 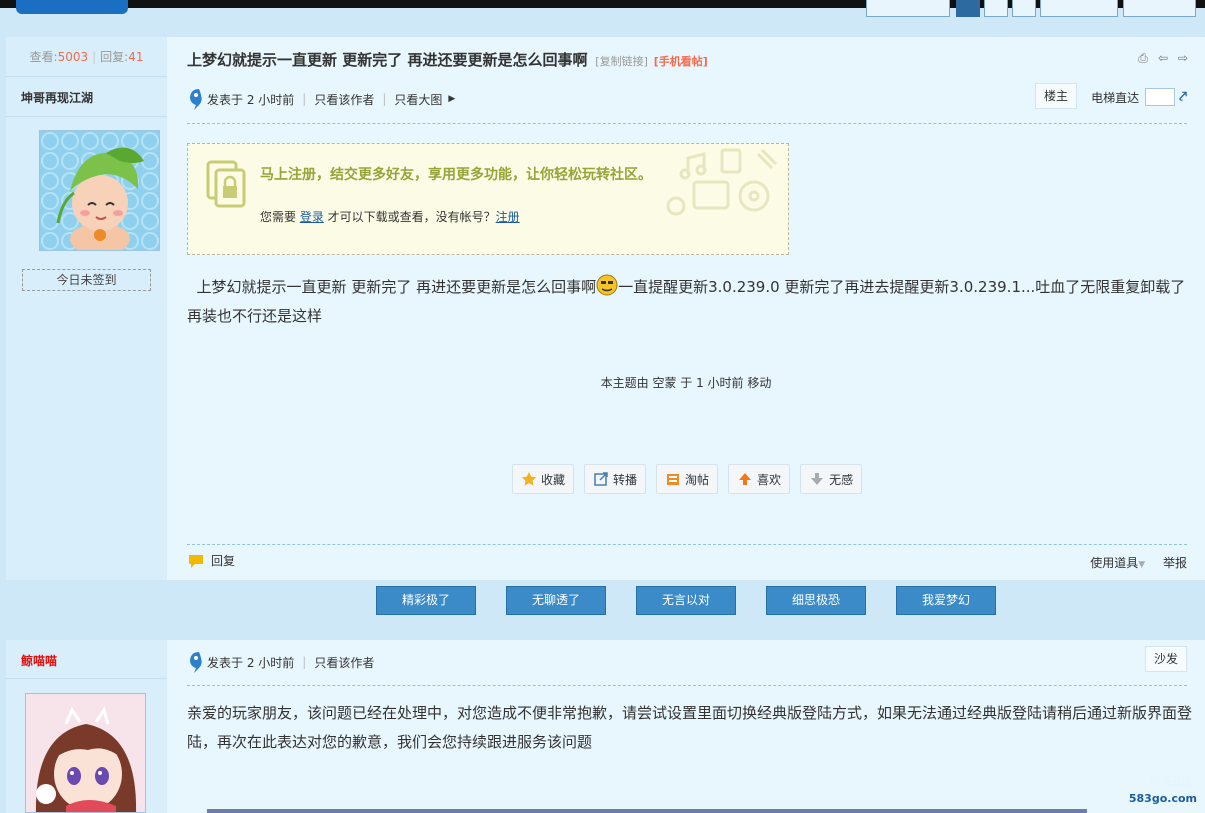 What do you see at coordinates (72, 7) in the screenshot?
I see `top-tab` at bounding box center [72, 7].